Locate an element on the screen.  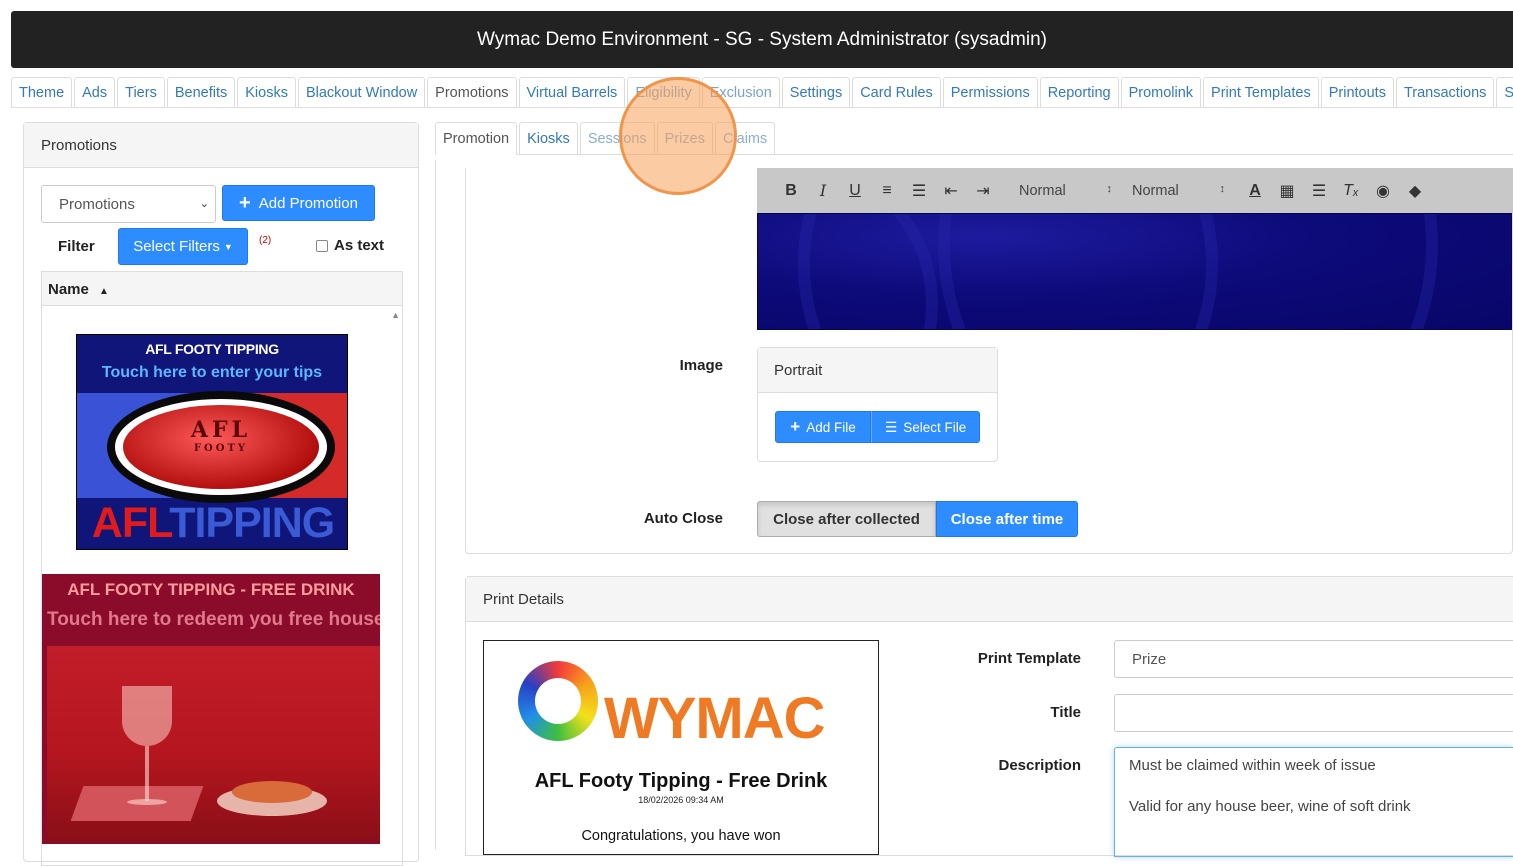
tab-printouts: Printouts is located at coordinates (1357, 92).